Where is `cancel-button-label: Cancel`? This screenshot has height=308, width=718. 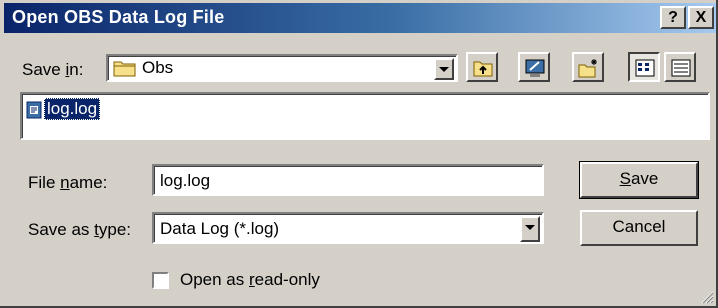 cancel-button-label: Cancel is located at coordinates (639, 226).